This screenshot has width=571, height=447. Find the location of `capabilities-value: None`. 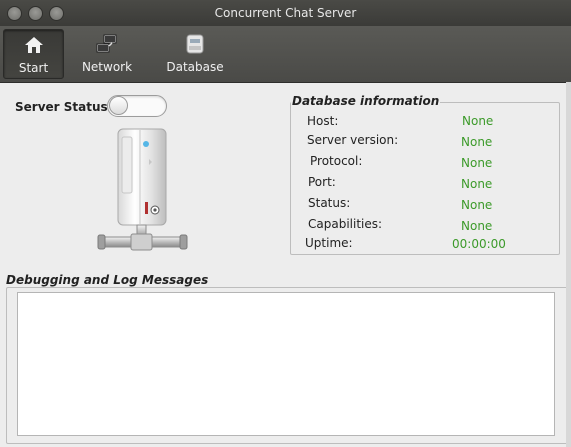

capabilities-value: None is located at coordinates (477, 226).